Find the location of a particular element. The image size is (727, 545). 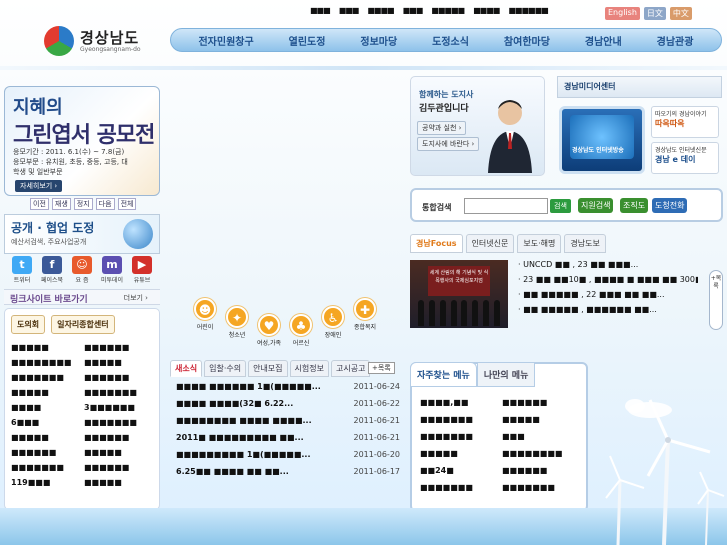

lang-chinese: 中文 is located at coordinates (680, 13).